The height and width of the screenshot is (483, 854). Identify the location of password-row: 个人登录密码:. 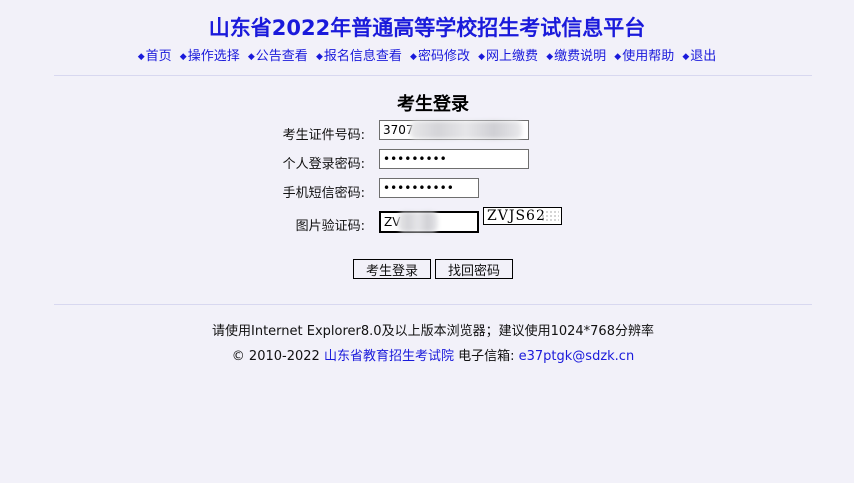
(427, 161).